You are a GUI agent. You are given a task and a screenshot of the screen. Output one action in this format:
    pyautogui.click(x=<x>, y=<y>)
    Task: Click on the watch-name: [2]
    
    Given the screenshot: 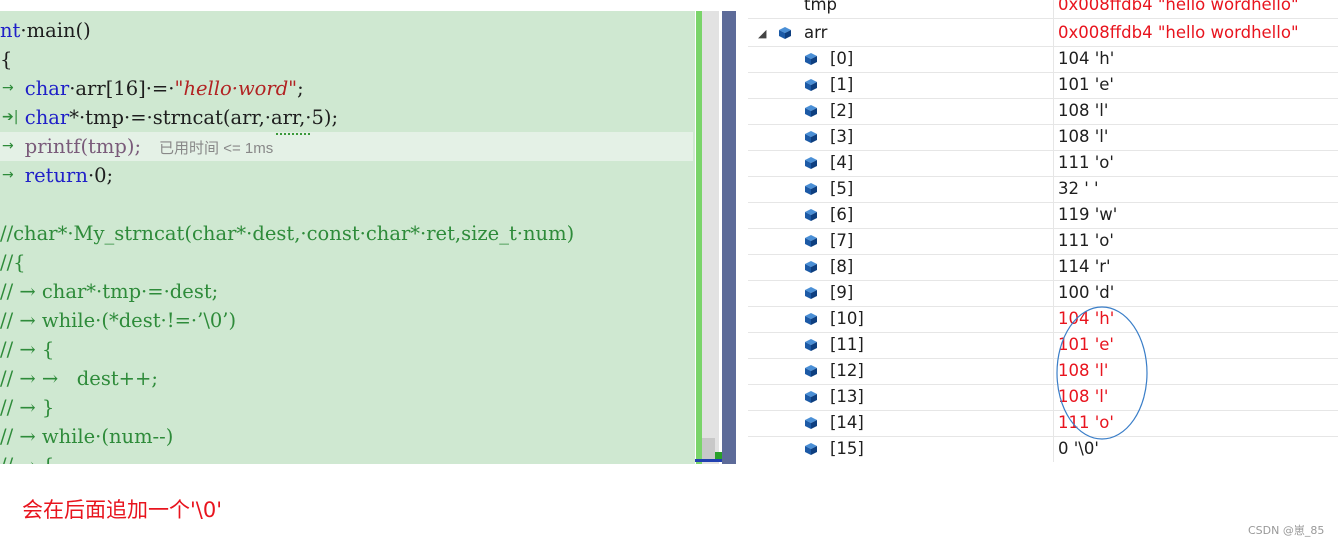 What is the action you would take?
    pyautogui.click(x=842, y=110)
    